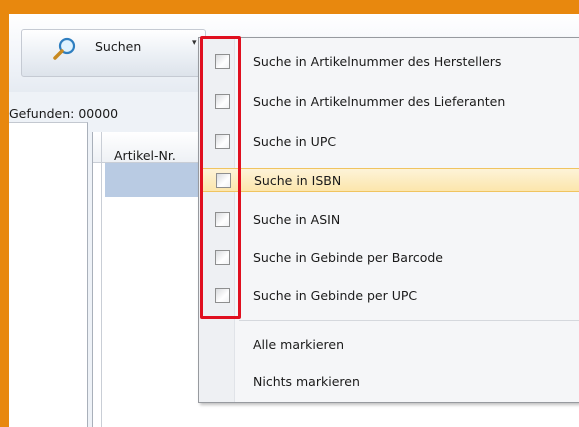  I want to click on menu-item-label: Suche in ISBN, so click(298, 180).